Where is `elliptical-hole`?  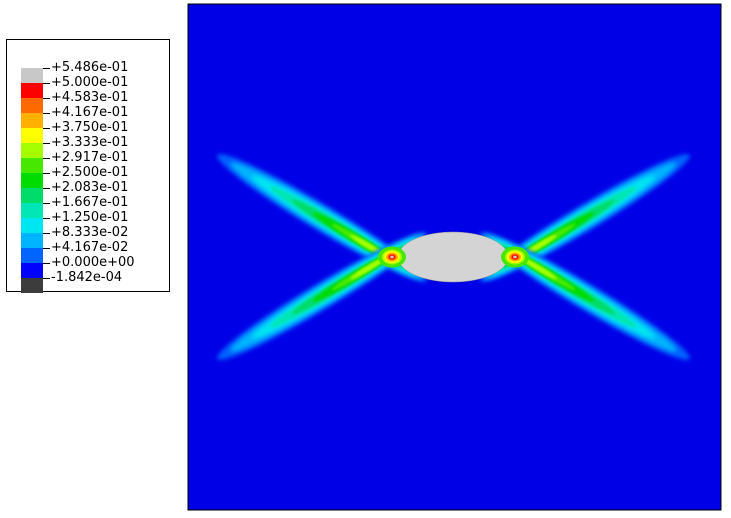
elliptical-hole is located at coordinates (453, 257).